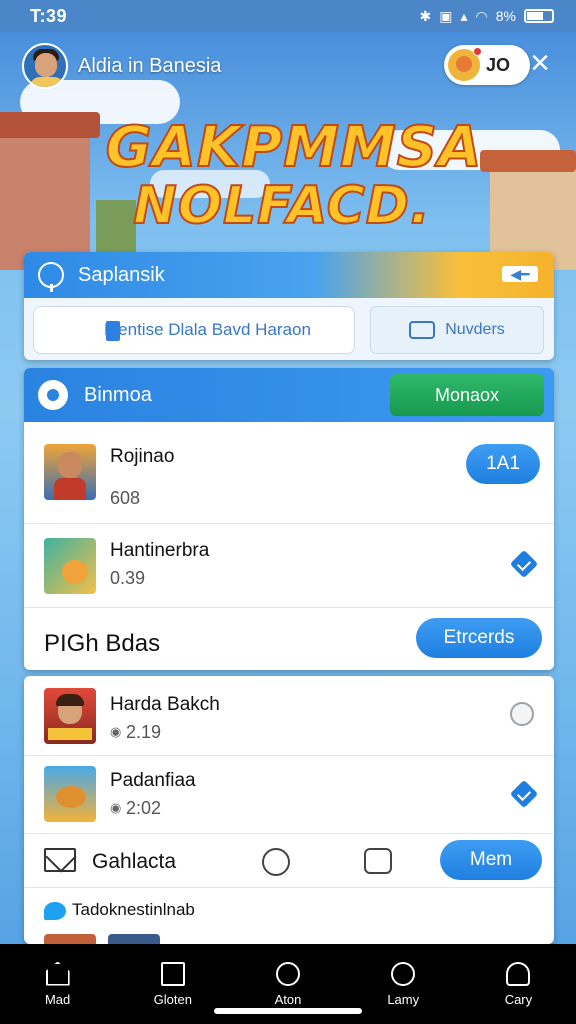  Describe the element at coordinates (465, 64) in the screenshot. I see `coin-icon` at that location.